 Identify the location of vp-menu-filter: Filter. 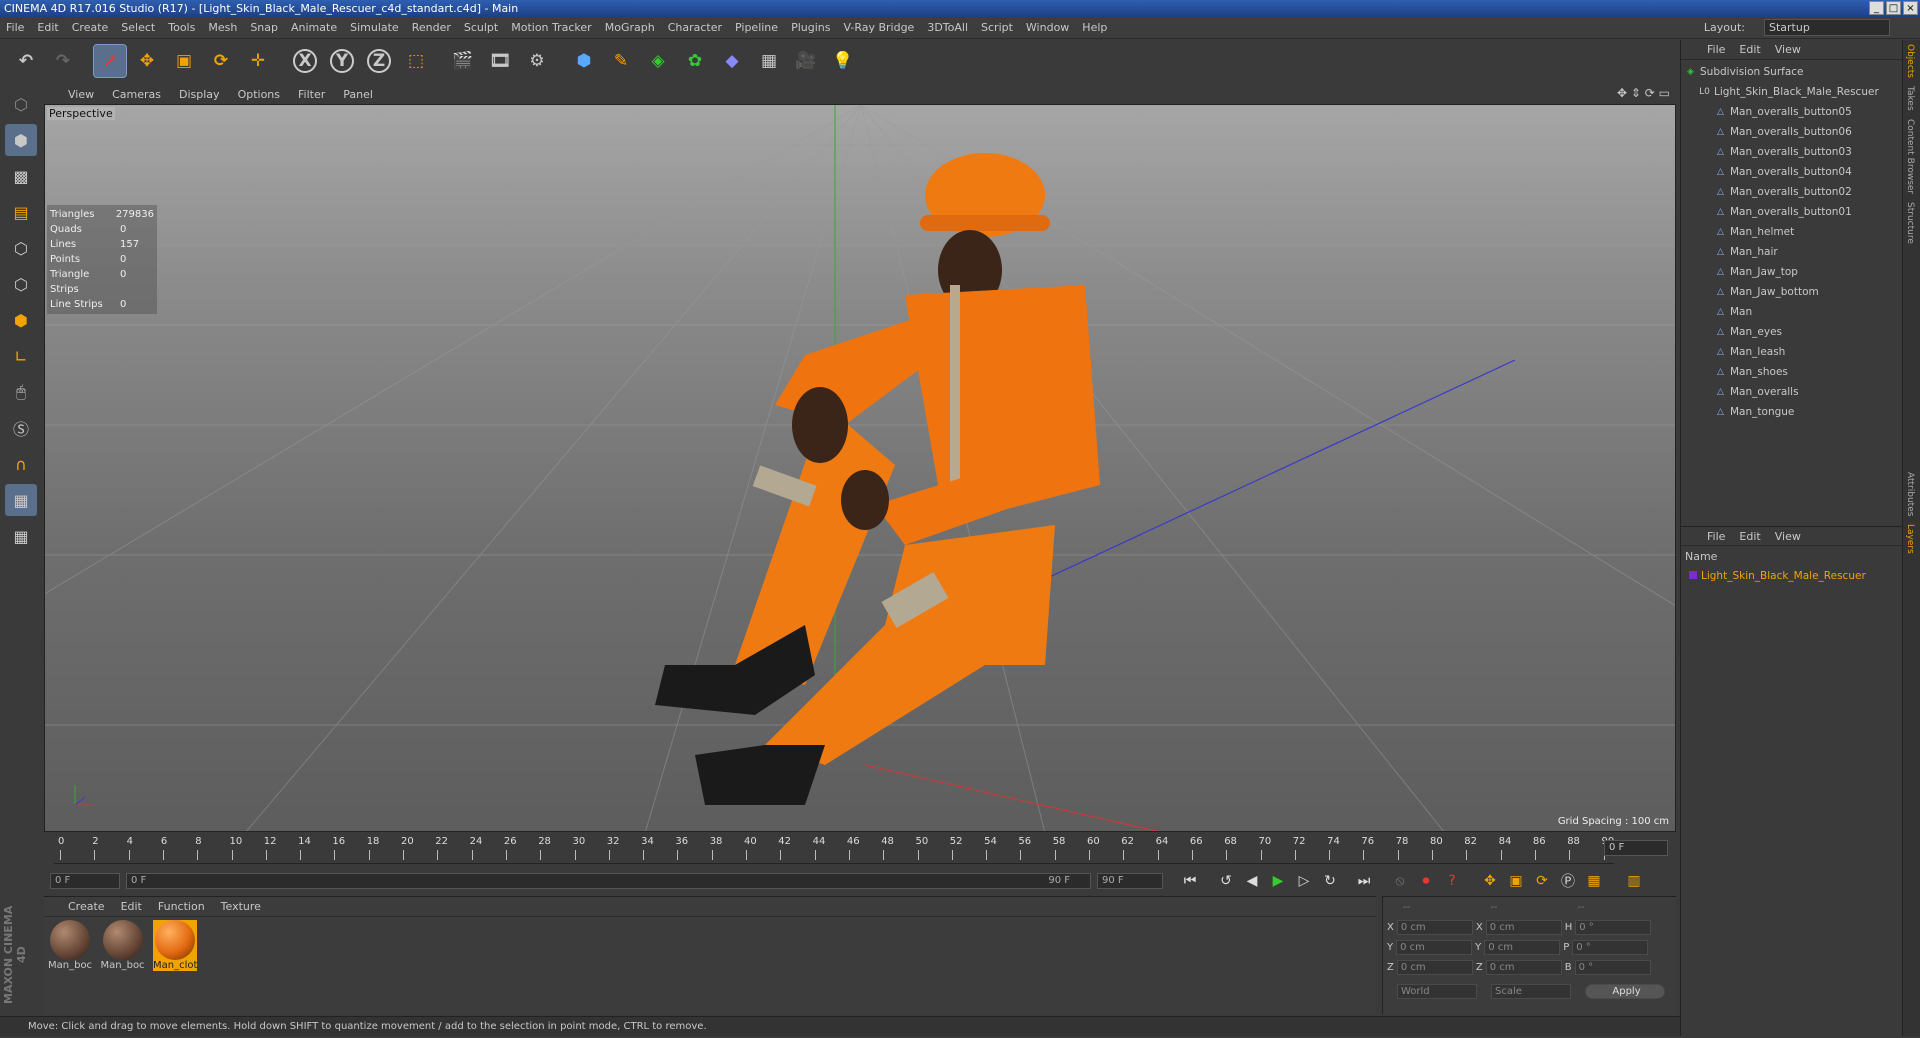
(311, 94).